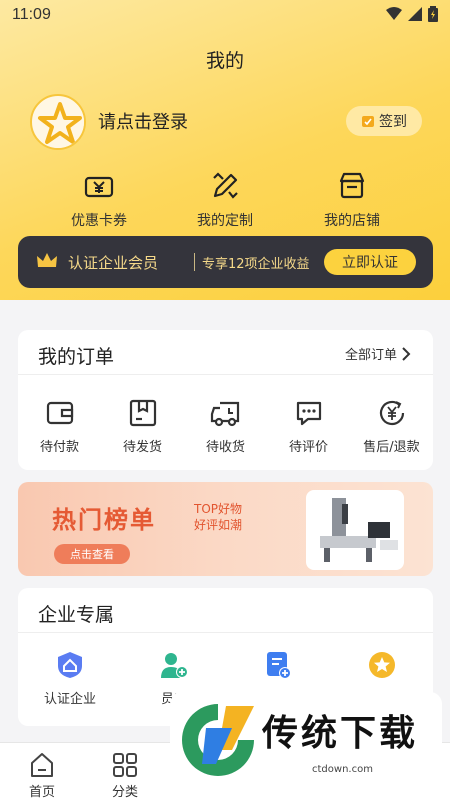  What do you see at coordinates (308, 447) in the screenshot?
I see `order-status-label: 待评价` at bounding box center [308, 447].